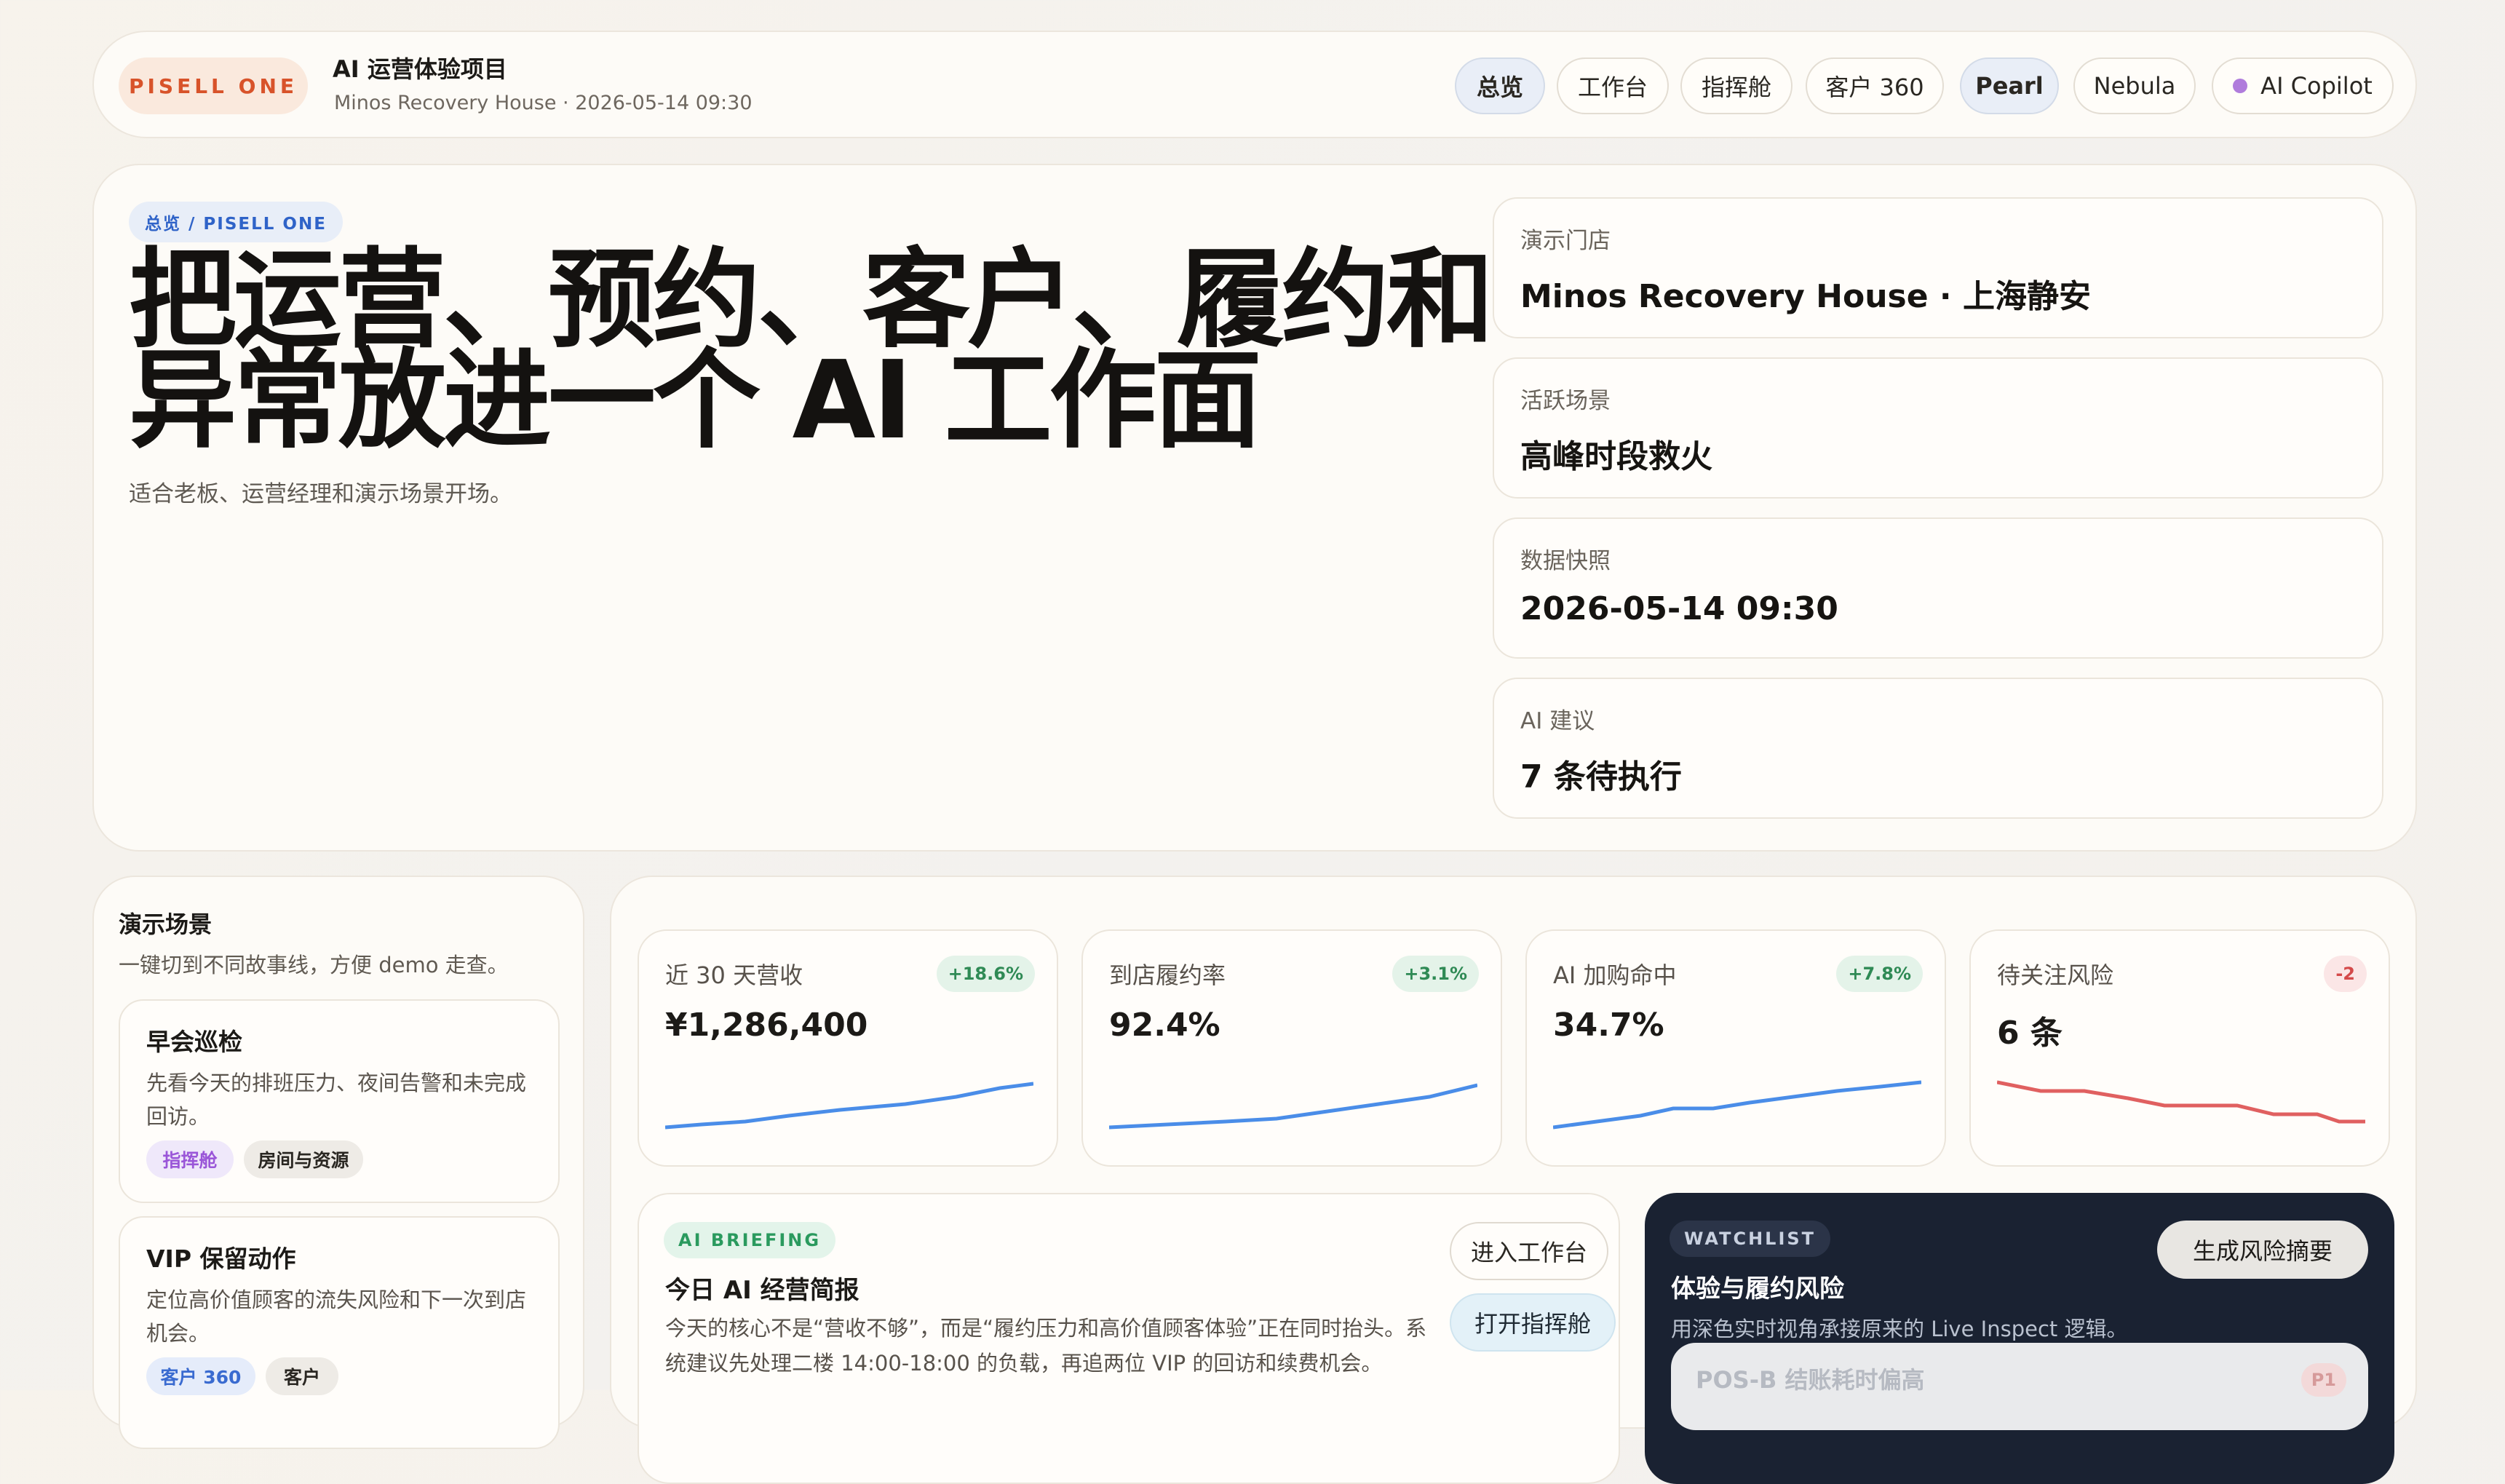 This screenshot has width=2505, height=1484. I want to click on nav-tab-workbench: 工作台, so click(1613, 85).